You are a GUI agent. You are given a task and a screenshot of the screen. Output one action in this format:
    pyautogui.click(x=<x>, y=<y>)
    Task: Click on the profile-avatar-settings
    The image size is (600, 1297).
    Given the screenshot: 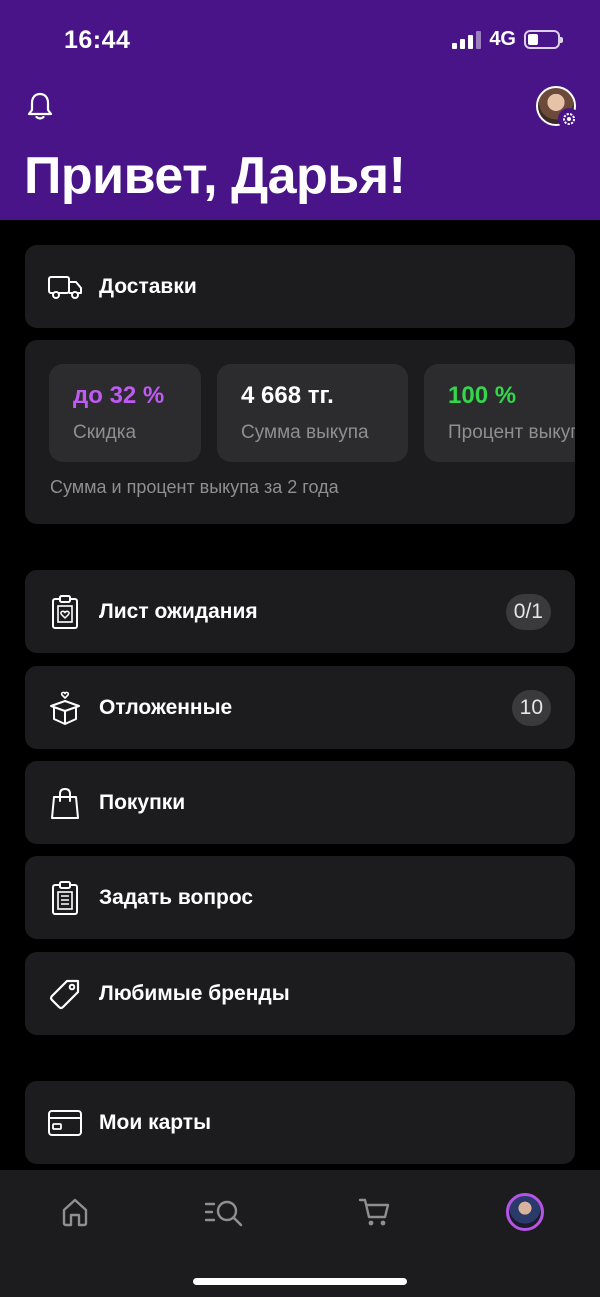 What is the action you would take?
    pyautogui.click(x=558, y=108)
    